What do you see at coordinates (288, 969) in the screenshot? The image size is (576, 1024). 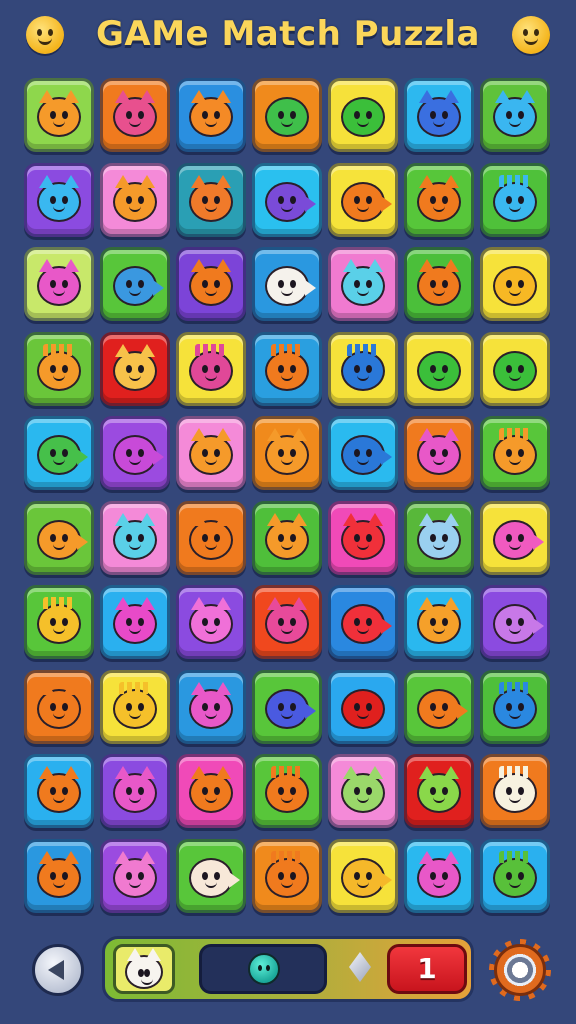 I see `match-bar: 1` at bounding box center [288, 969].